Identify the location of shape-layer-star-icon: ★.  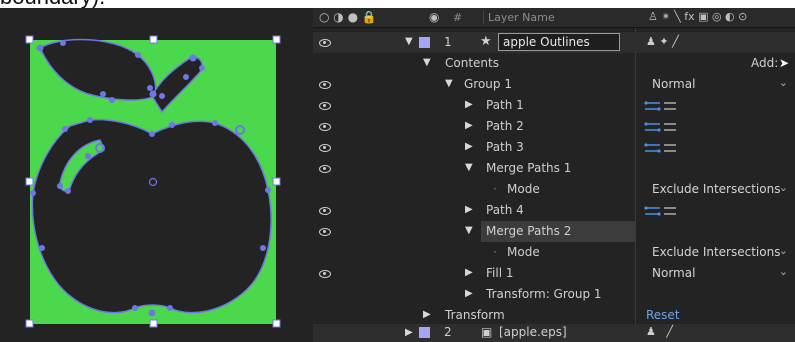
(486, 41).